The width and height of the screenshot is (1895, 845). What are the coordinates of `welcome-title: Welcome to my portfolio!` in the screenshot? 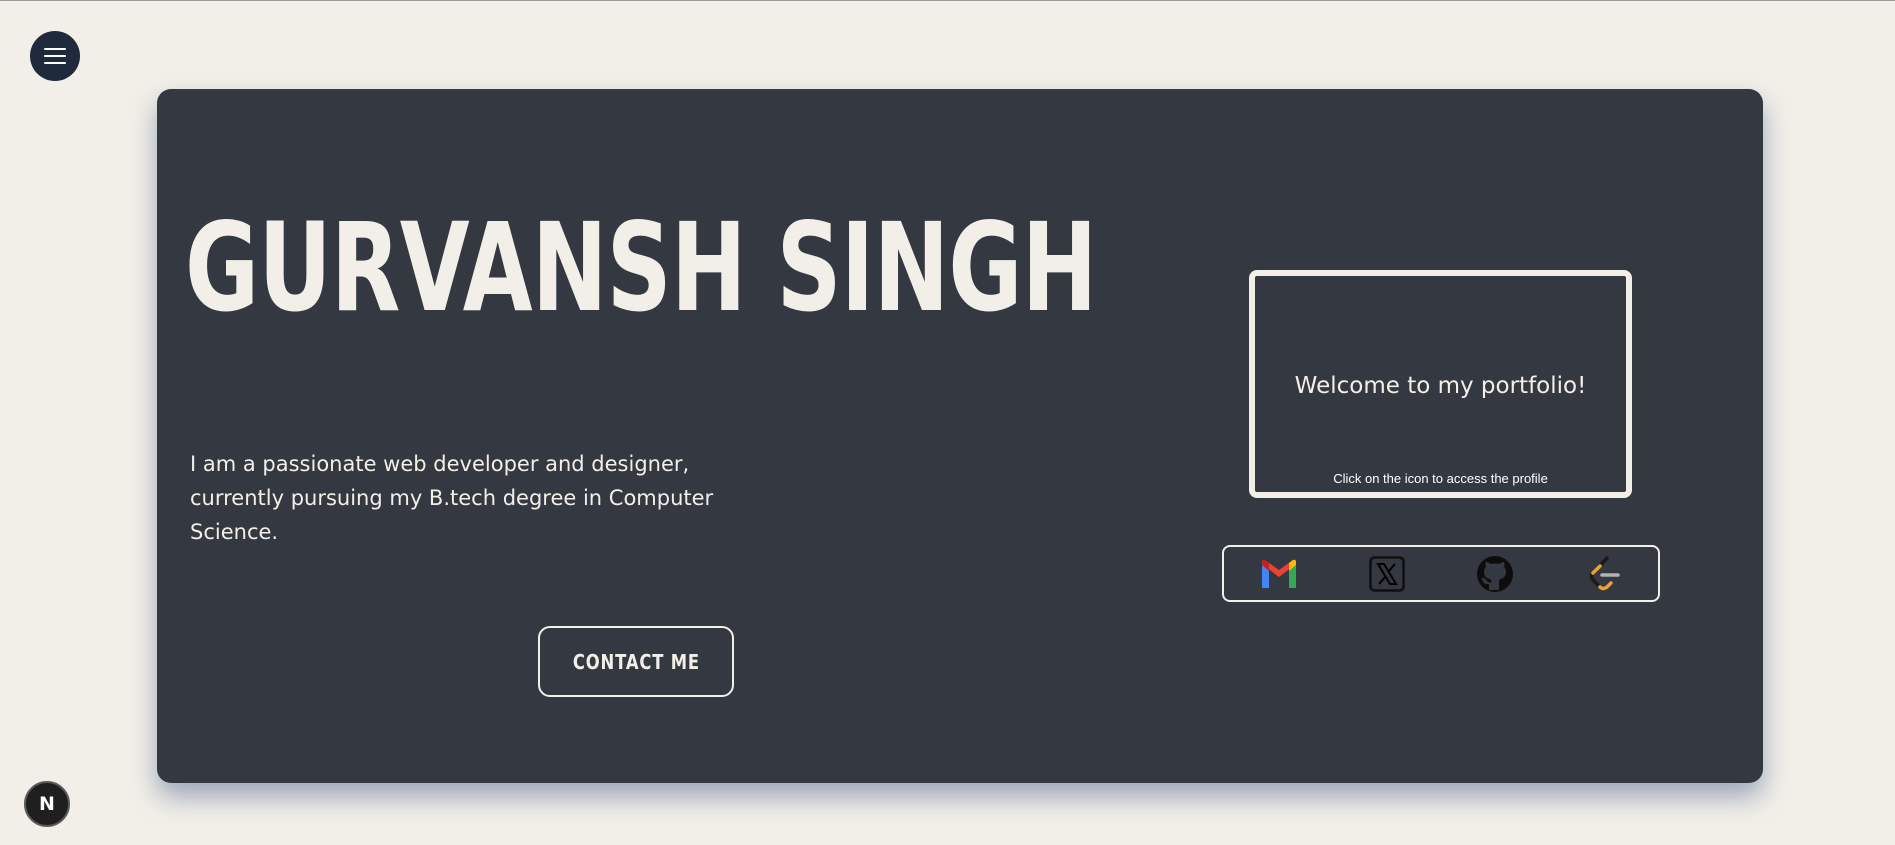 It's located at (1440, 386).